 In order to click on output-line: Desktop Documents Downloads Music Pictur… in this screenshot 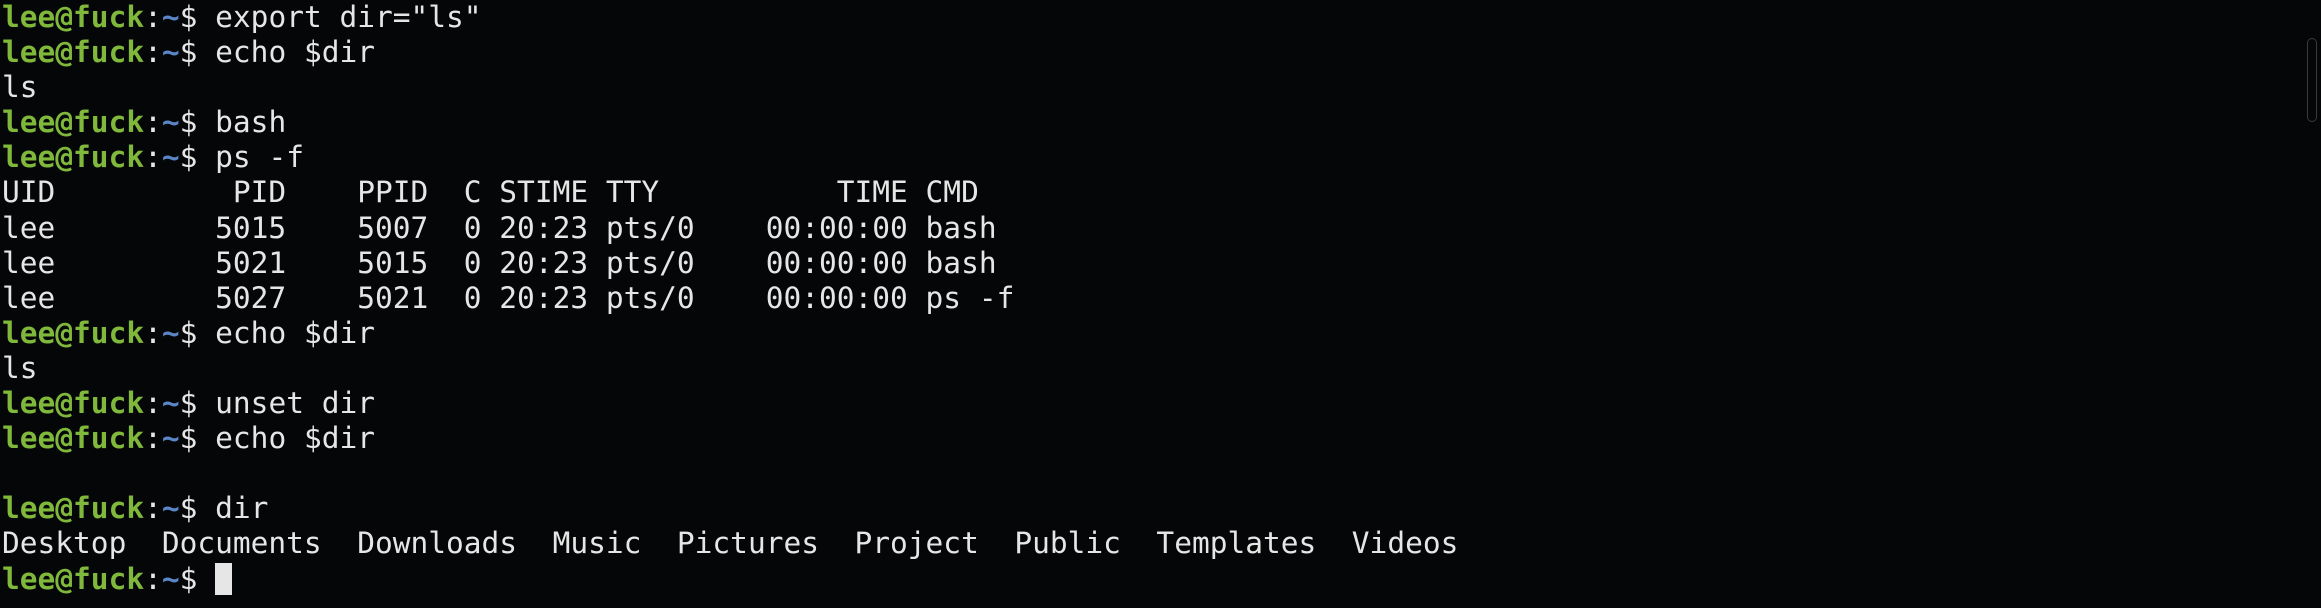, I will do `click(730, 543)`.